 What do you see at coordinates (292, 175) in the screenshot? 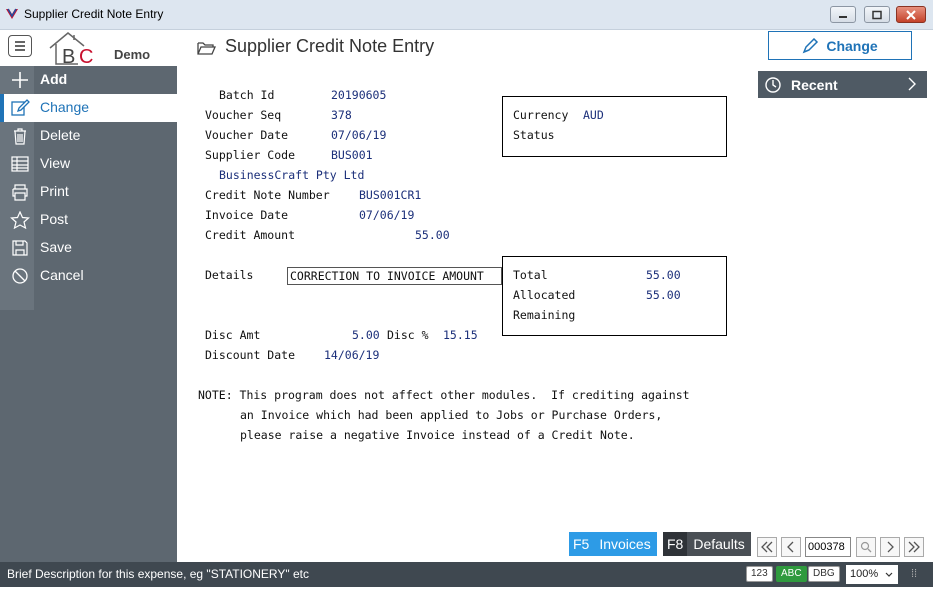
I see `supplier-name: BusinessCraft Pty Ltd` at bounding box center [292, 175].